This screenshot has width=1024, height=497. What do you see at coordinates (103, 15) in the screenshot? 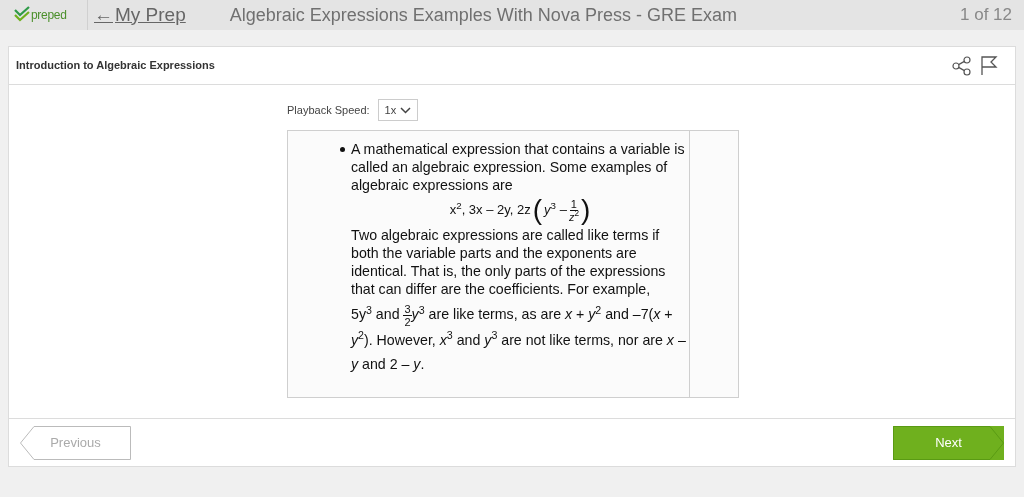
I see `back-arrow-icon: ←` at bounding box center [103, 15].